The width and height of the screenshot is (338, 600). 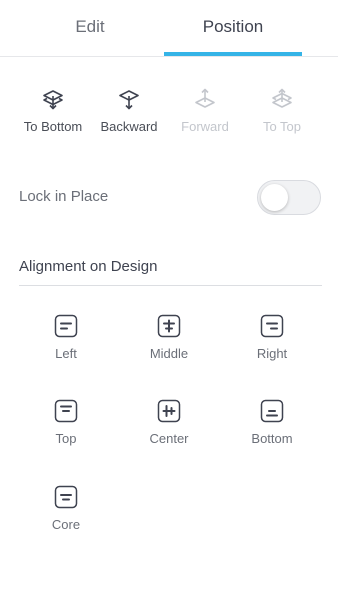 I want to click on align-right-button: Right, so click(x=272, y=342).